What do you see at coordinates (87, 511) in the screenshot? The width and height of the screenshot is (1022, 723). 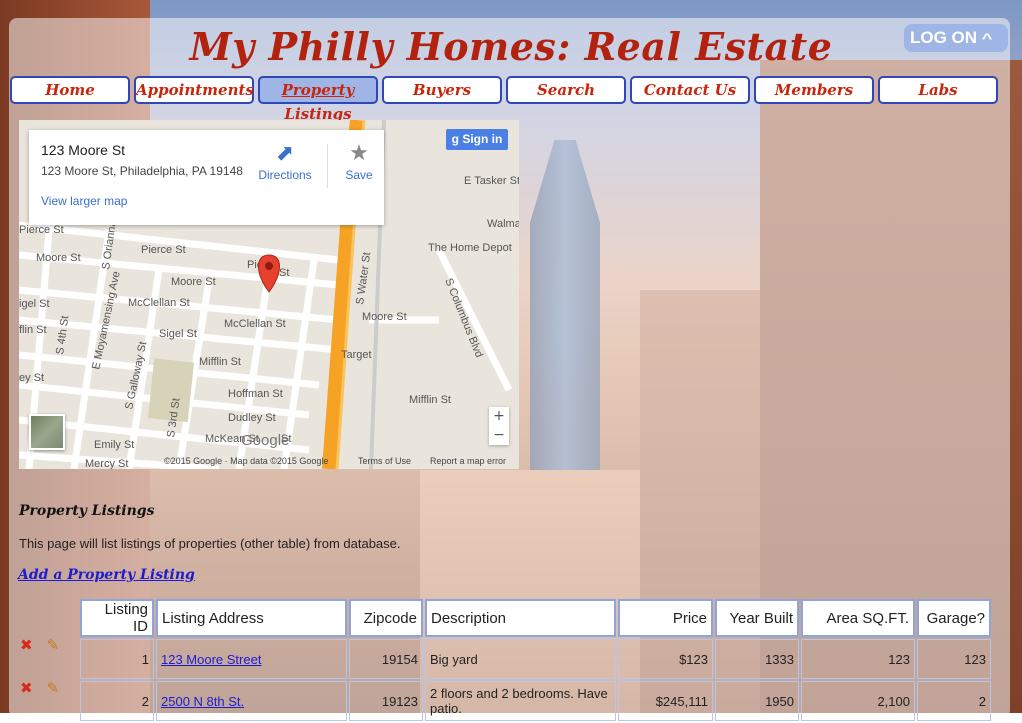 I see `page-heading: Property Listings` at bounding box center [87, 511].